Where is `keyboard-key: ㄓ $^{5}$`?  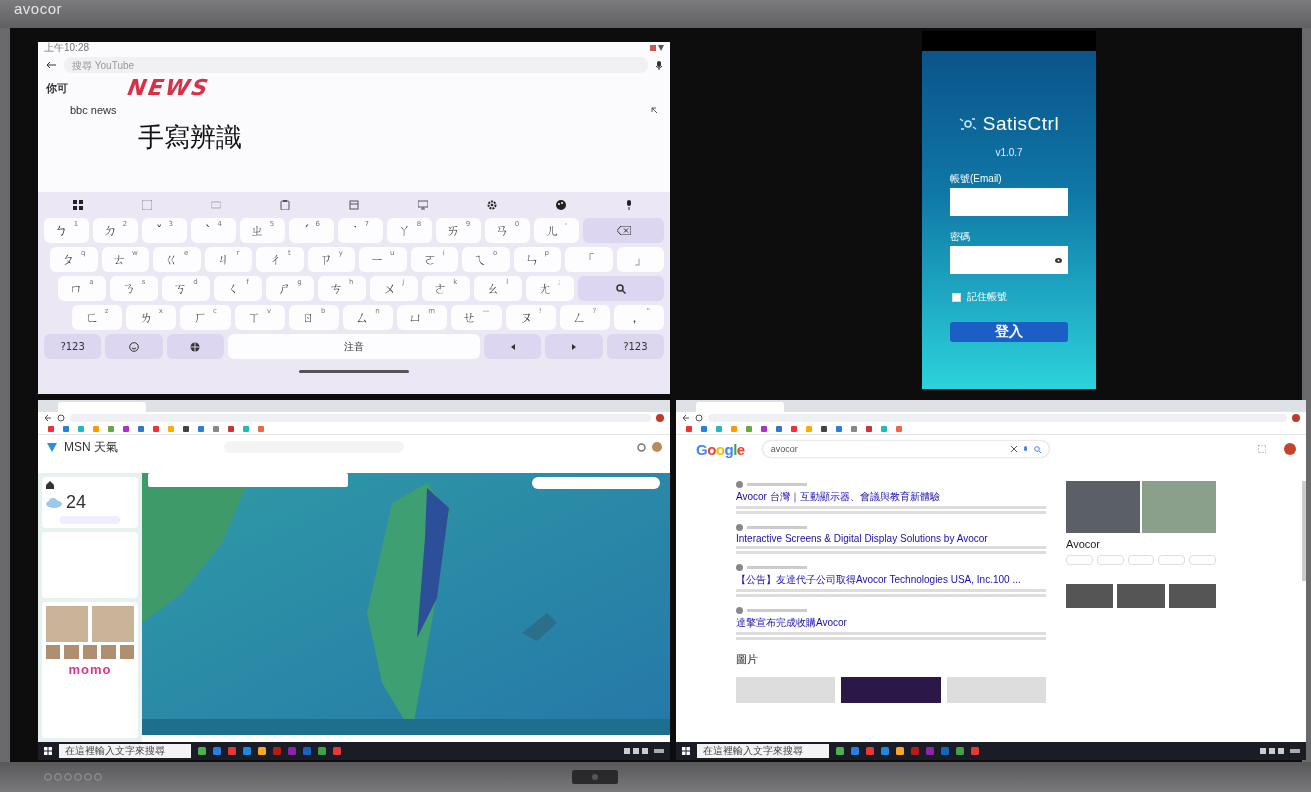 keyboard-key: ㄓ $^{5}$ is located at coordinates (262, 230).